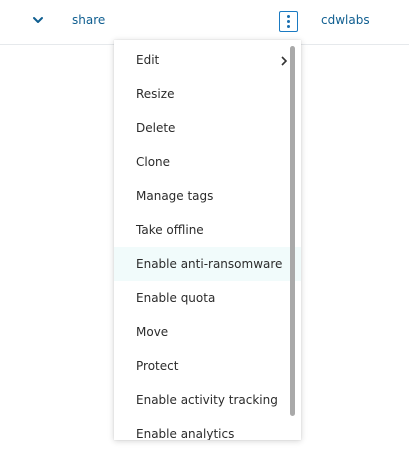 This screenshot has width=409, height=457. Describe the element at coordinates (207, 366) in the screenshot. I see `menu-item-protect: Protect` at that location.